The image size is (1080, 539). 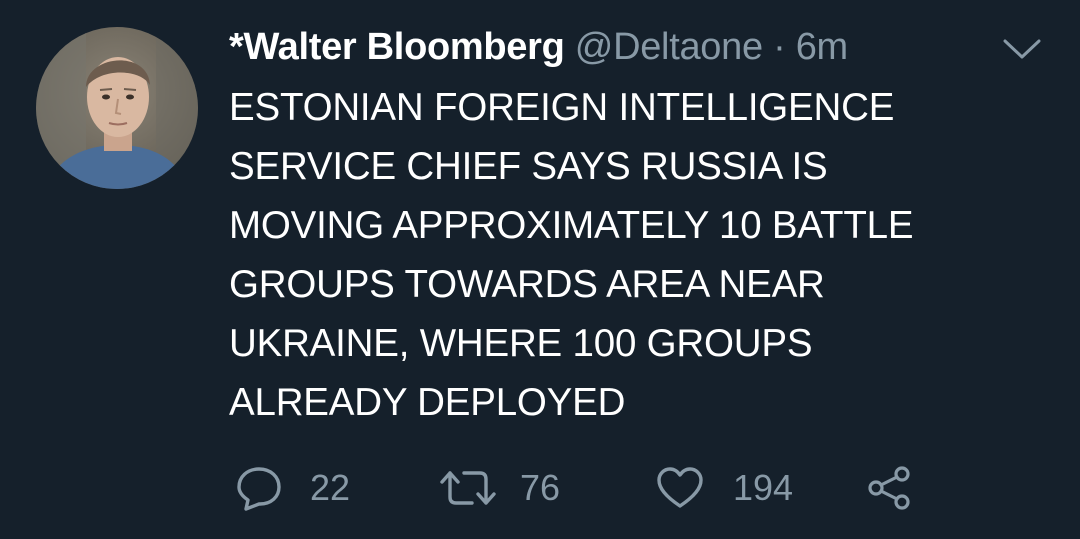 What do you see at coordinates (427, 402) in the screenshot?
I see `tweet-text-line: ALREADY DEPLOYED` at bounding box center [427, 402].